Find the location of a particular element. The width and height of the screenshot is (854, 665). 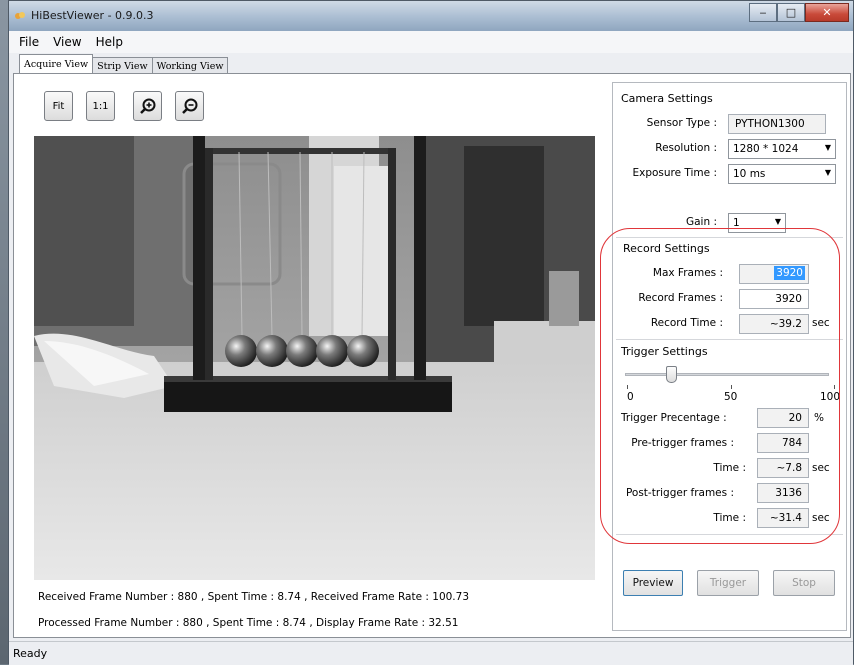

tab-strip-view: Strip View is located at coordinates (122, 65).